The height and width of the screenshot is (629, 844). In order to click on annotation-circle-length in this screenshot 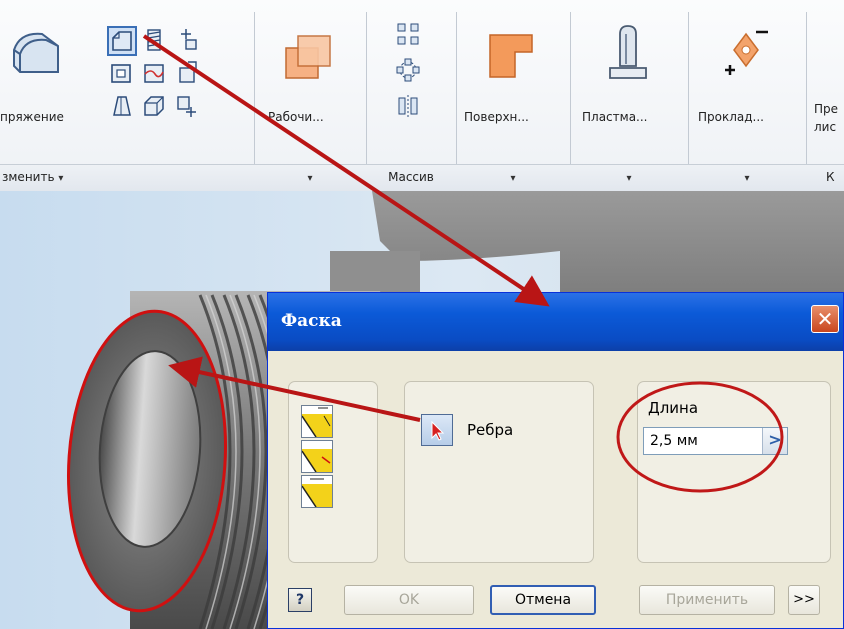, I will do `click(700, 437)`.